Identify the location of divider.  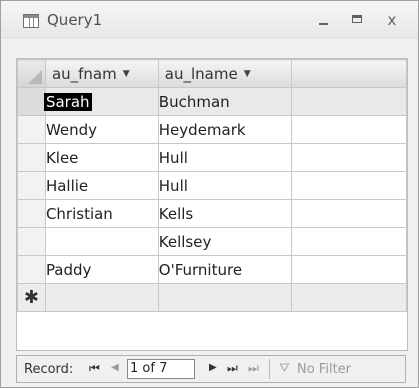
(269, 369).